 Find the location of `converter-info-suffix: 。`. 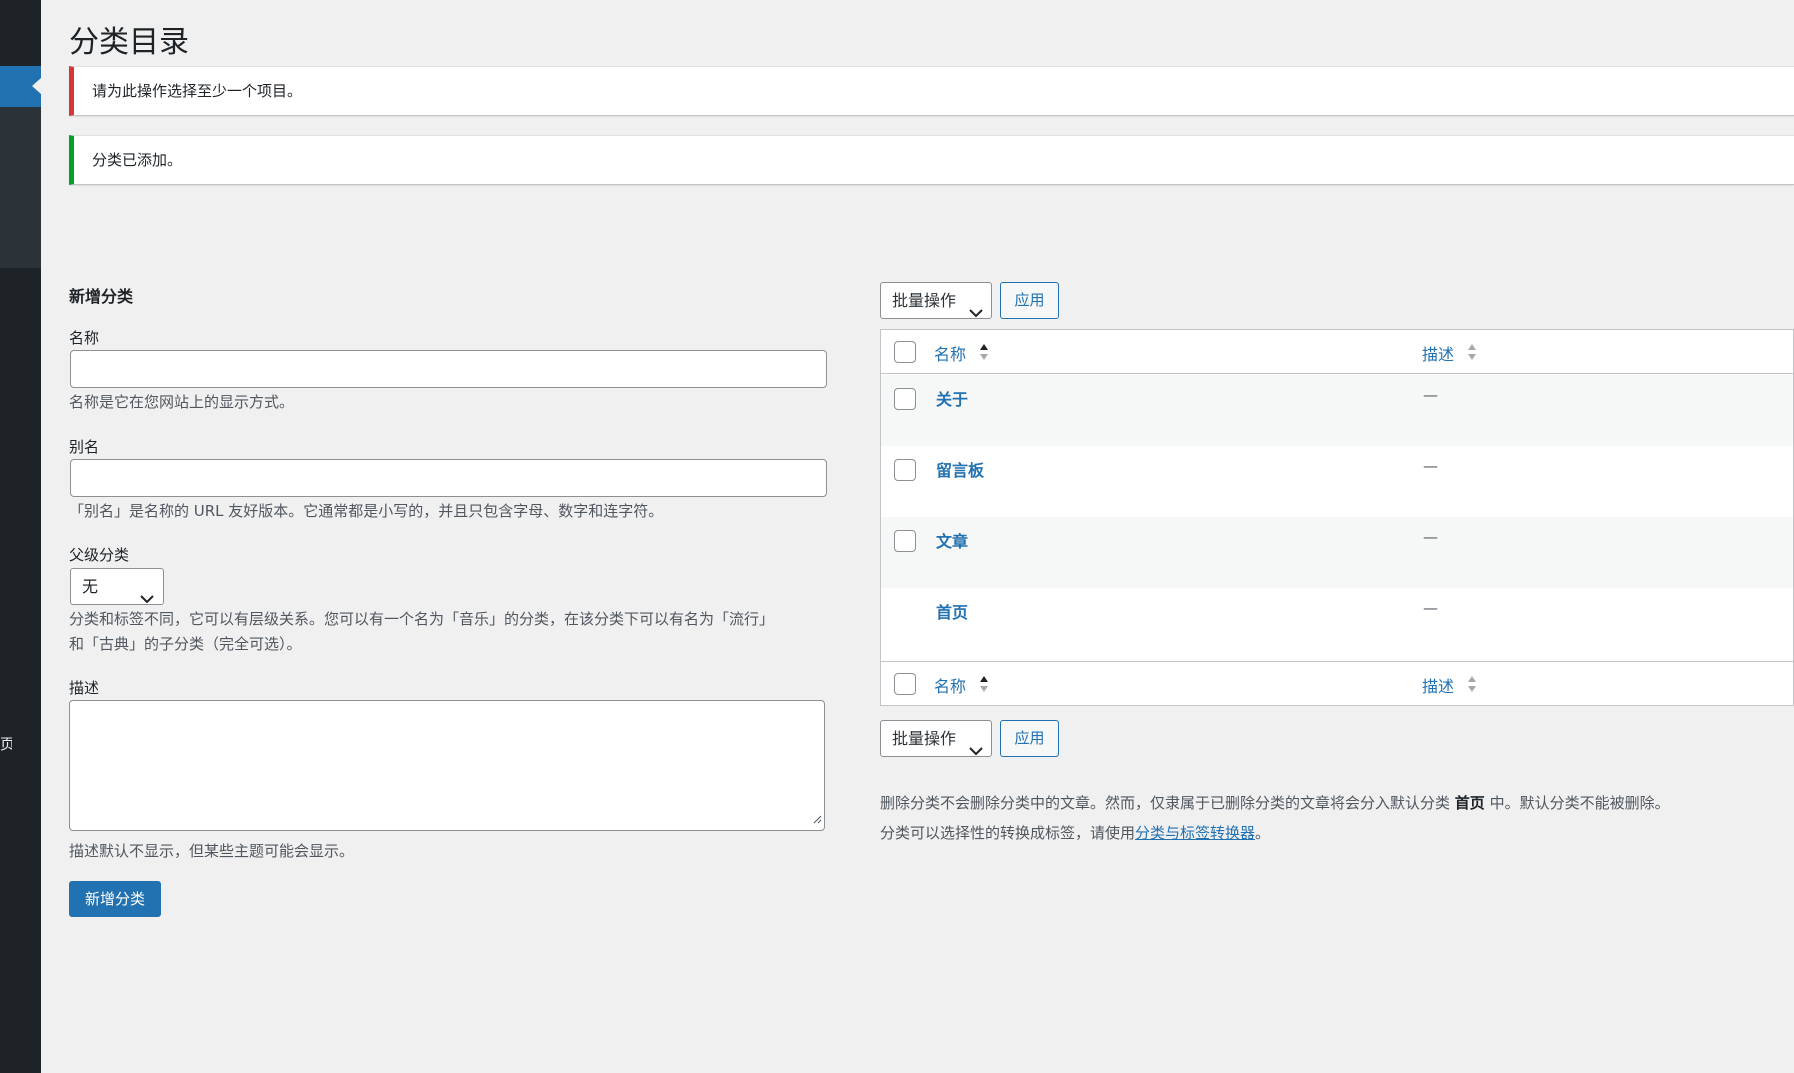

converter-info-suffix: 。 is located at coordinates (1263, 833).